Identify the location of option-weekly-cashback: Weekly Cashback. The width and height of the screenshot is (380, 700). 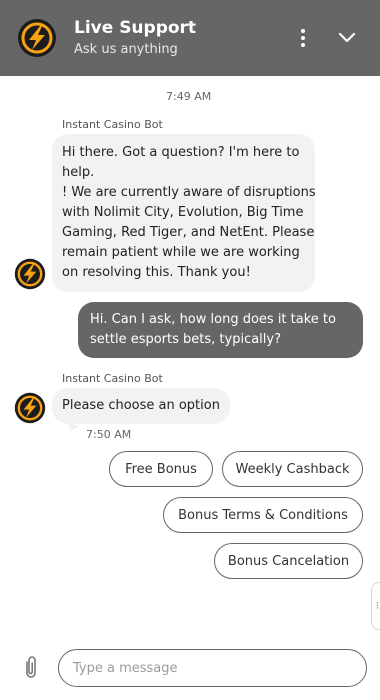
(292, 469).